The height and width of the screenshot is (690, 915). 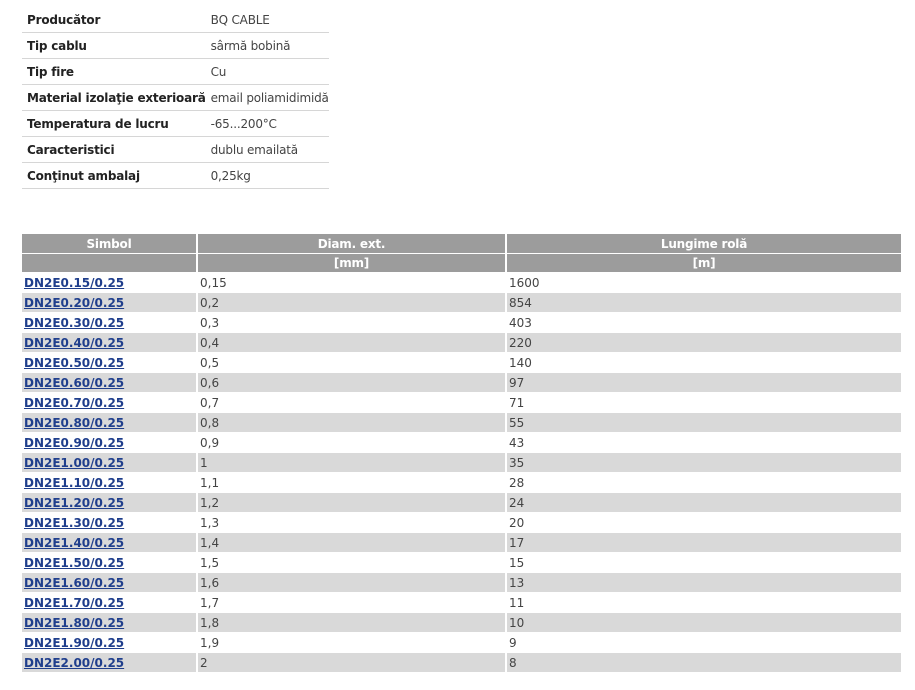 I want to click on length-cell: 854, so click(x=703, y=302).